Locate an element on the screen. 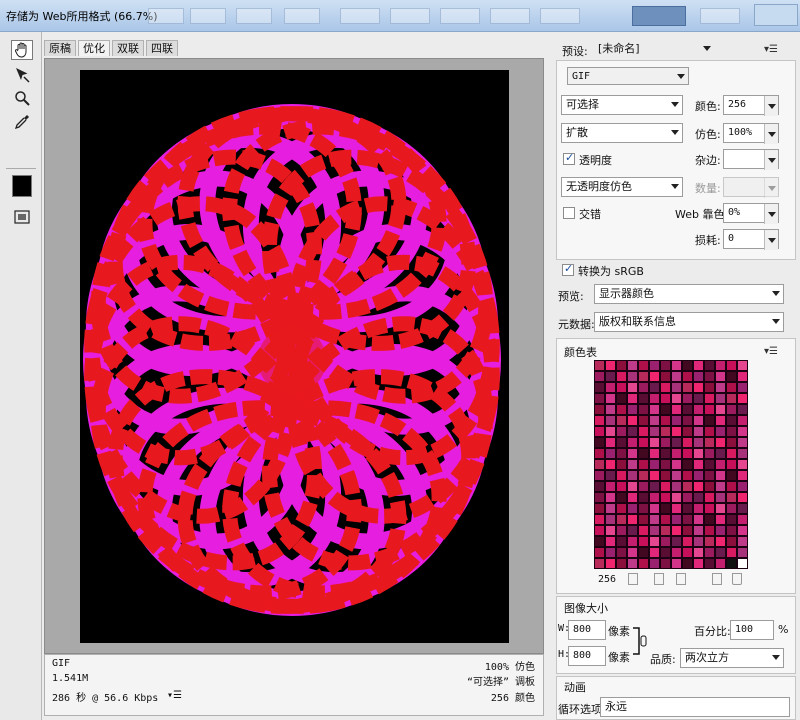  interlaced-checkbox is located at coordinates (569, 213).